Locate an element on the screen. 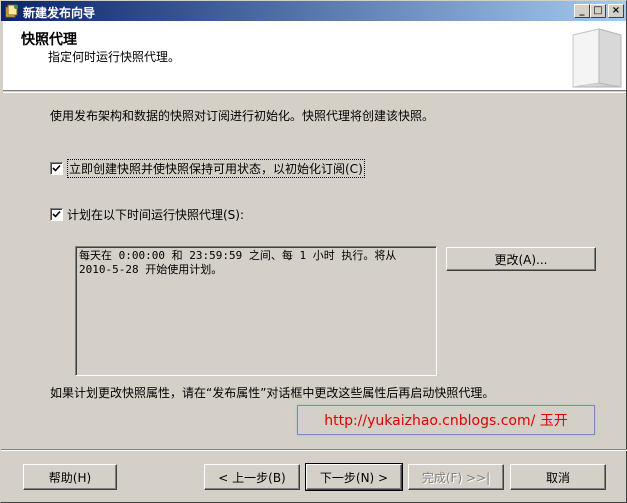 The image size is (627, 503). schedule-line-2: 2010-5-28 开始使用计划。 is located at coordinates (151, 269).